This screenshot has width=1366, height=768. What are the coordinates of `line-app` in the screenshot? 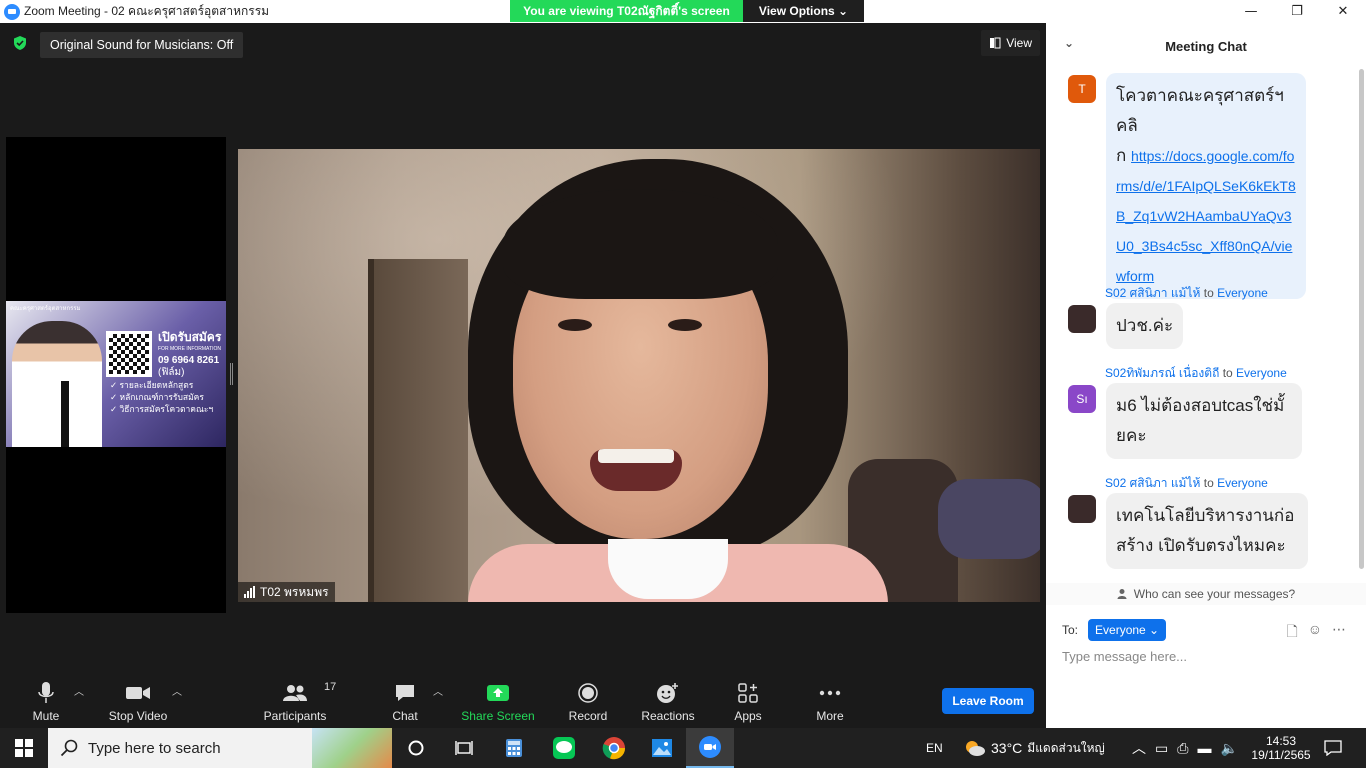 It's located at (564, 748).